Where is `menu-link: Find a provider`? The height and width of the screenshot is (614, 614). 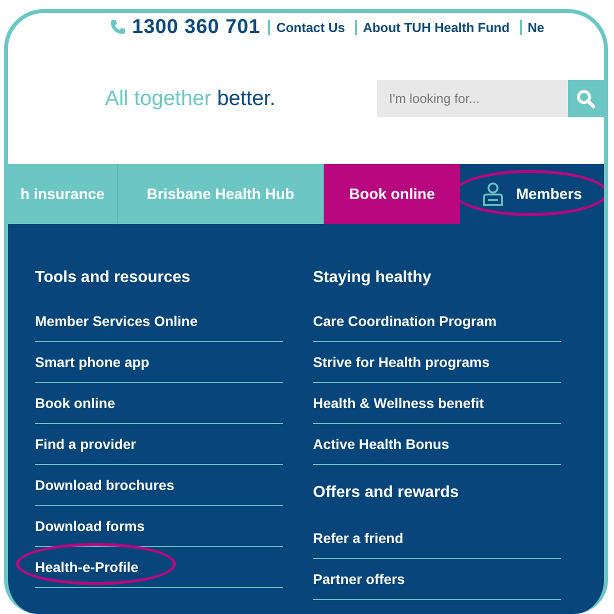 menu-link: Find a provider is located at coordinates (159, 444).